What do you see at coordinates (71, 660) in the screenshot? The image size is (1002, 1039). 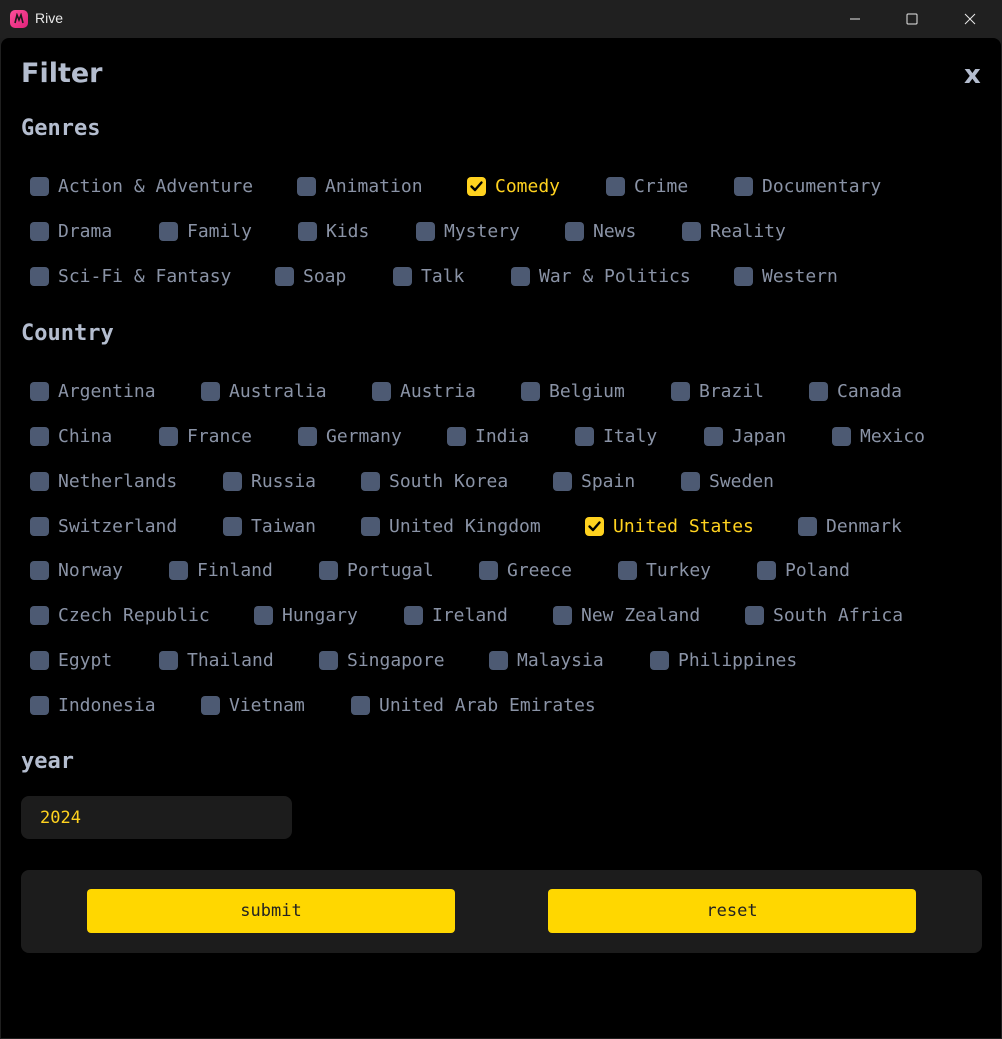 I see `country-option: Egypt` at bounding box center [71, 660].